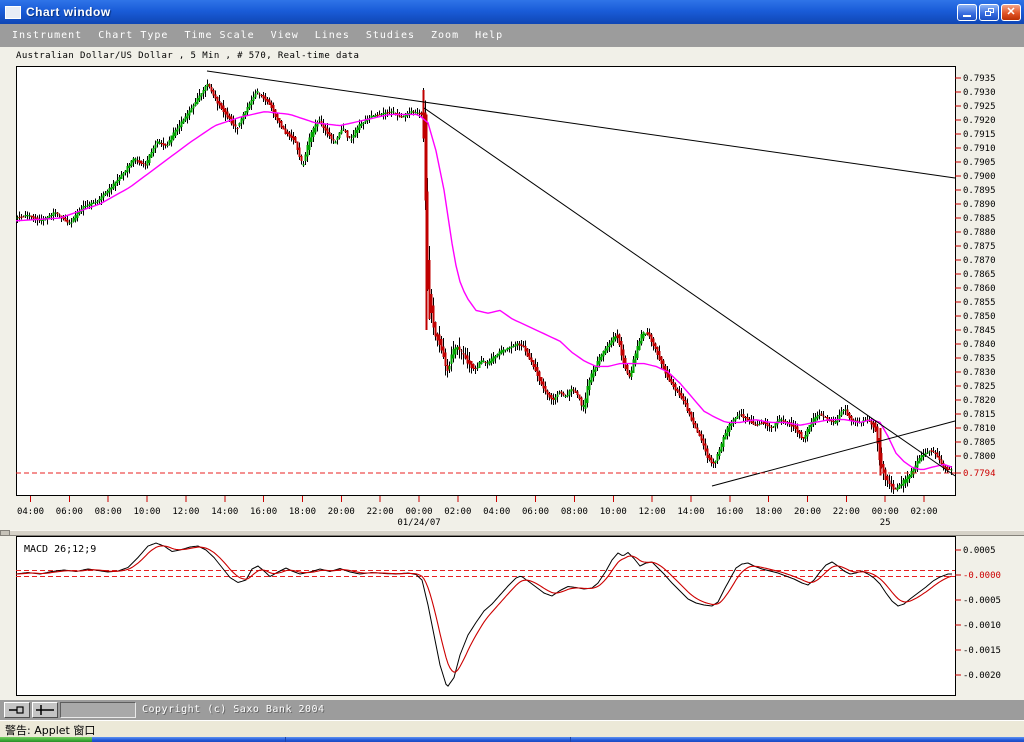  Describe the element at coordinates (390, 35) in the screenshot. I see `menu-item-studies: Studies` at that location.